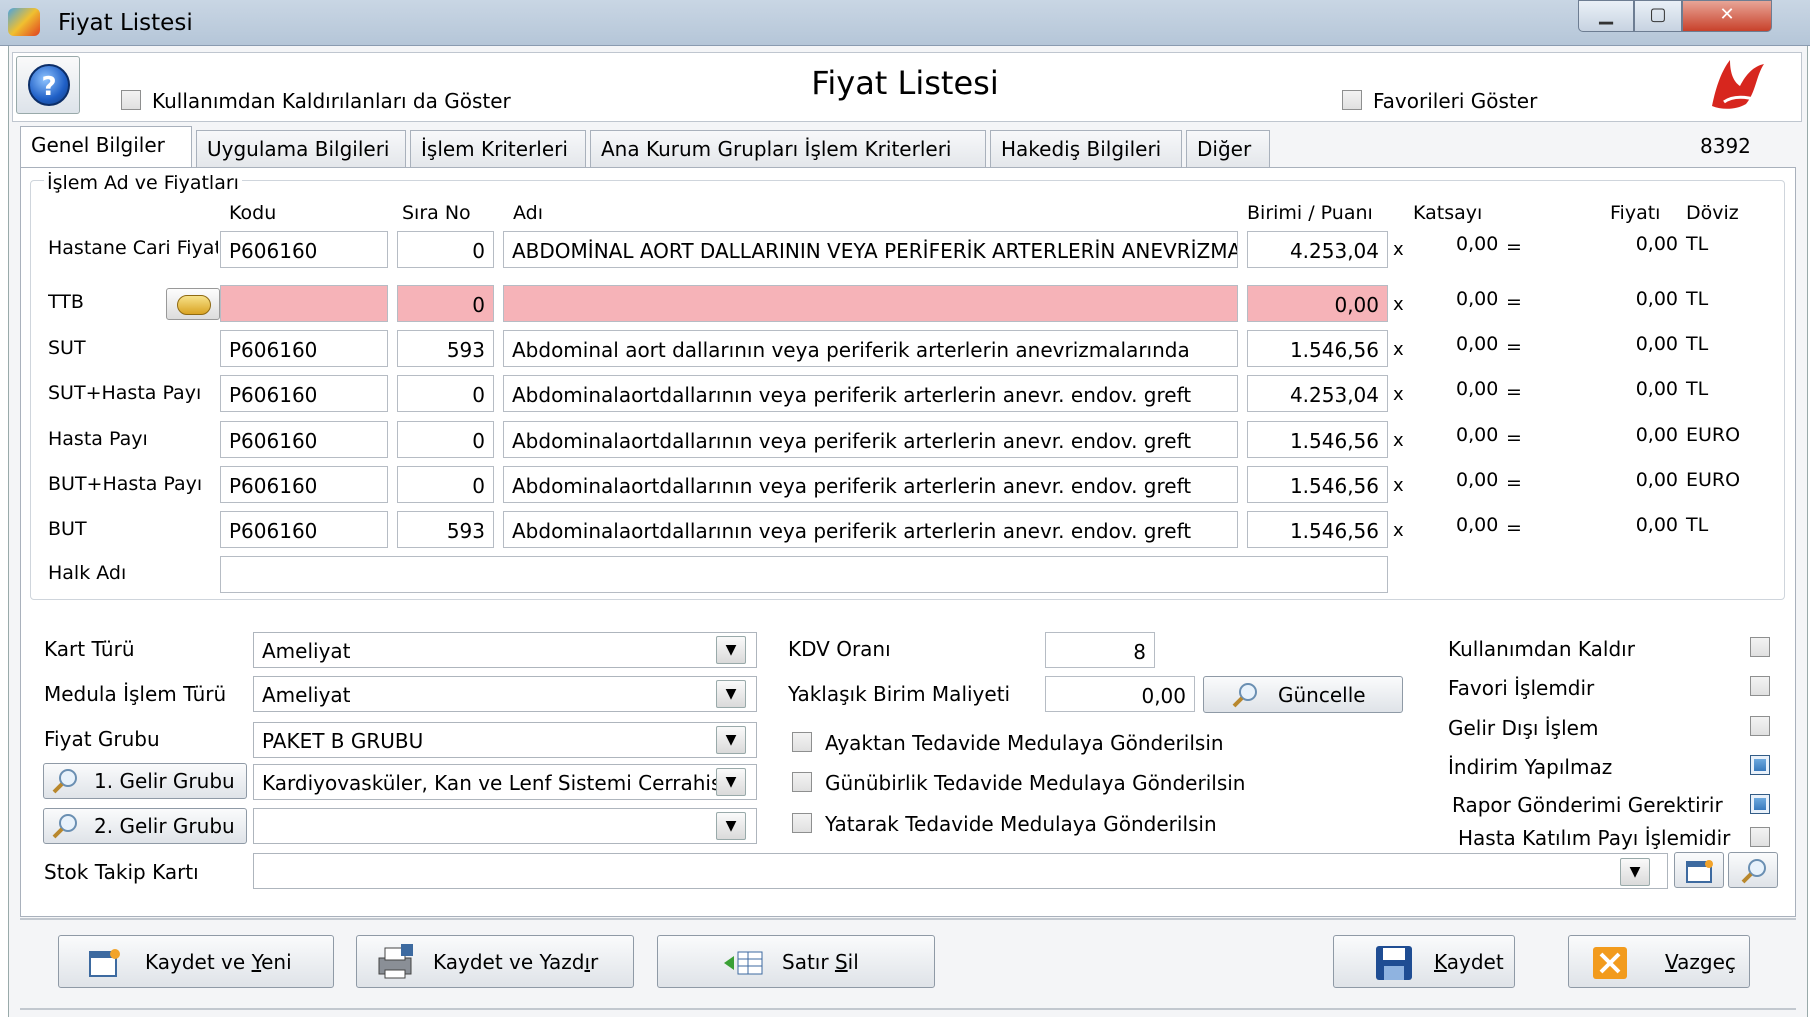 The image size is (1810, 1017). Describe the element at coordinates (301, 149) in the screenshot. I see `tab-uygulama-bilgileri: Uygulama Bilgileri` at that location.